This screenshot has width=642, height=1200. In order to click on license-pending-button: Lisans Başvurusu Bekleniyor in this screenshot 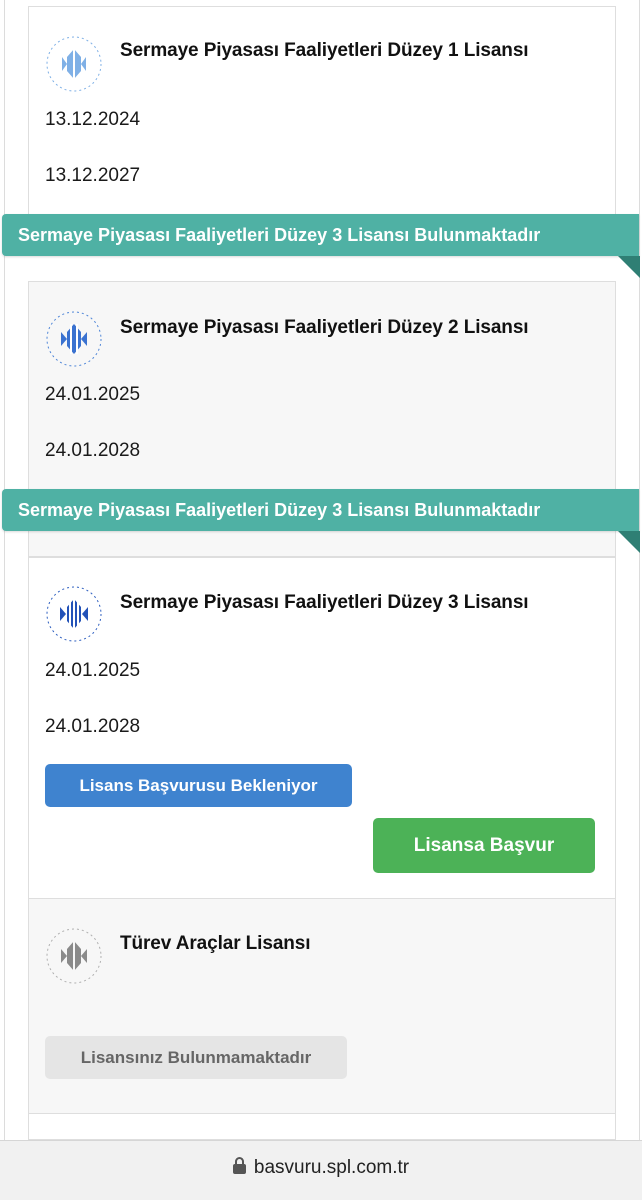, I will do `click(198, 785)`.